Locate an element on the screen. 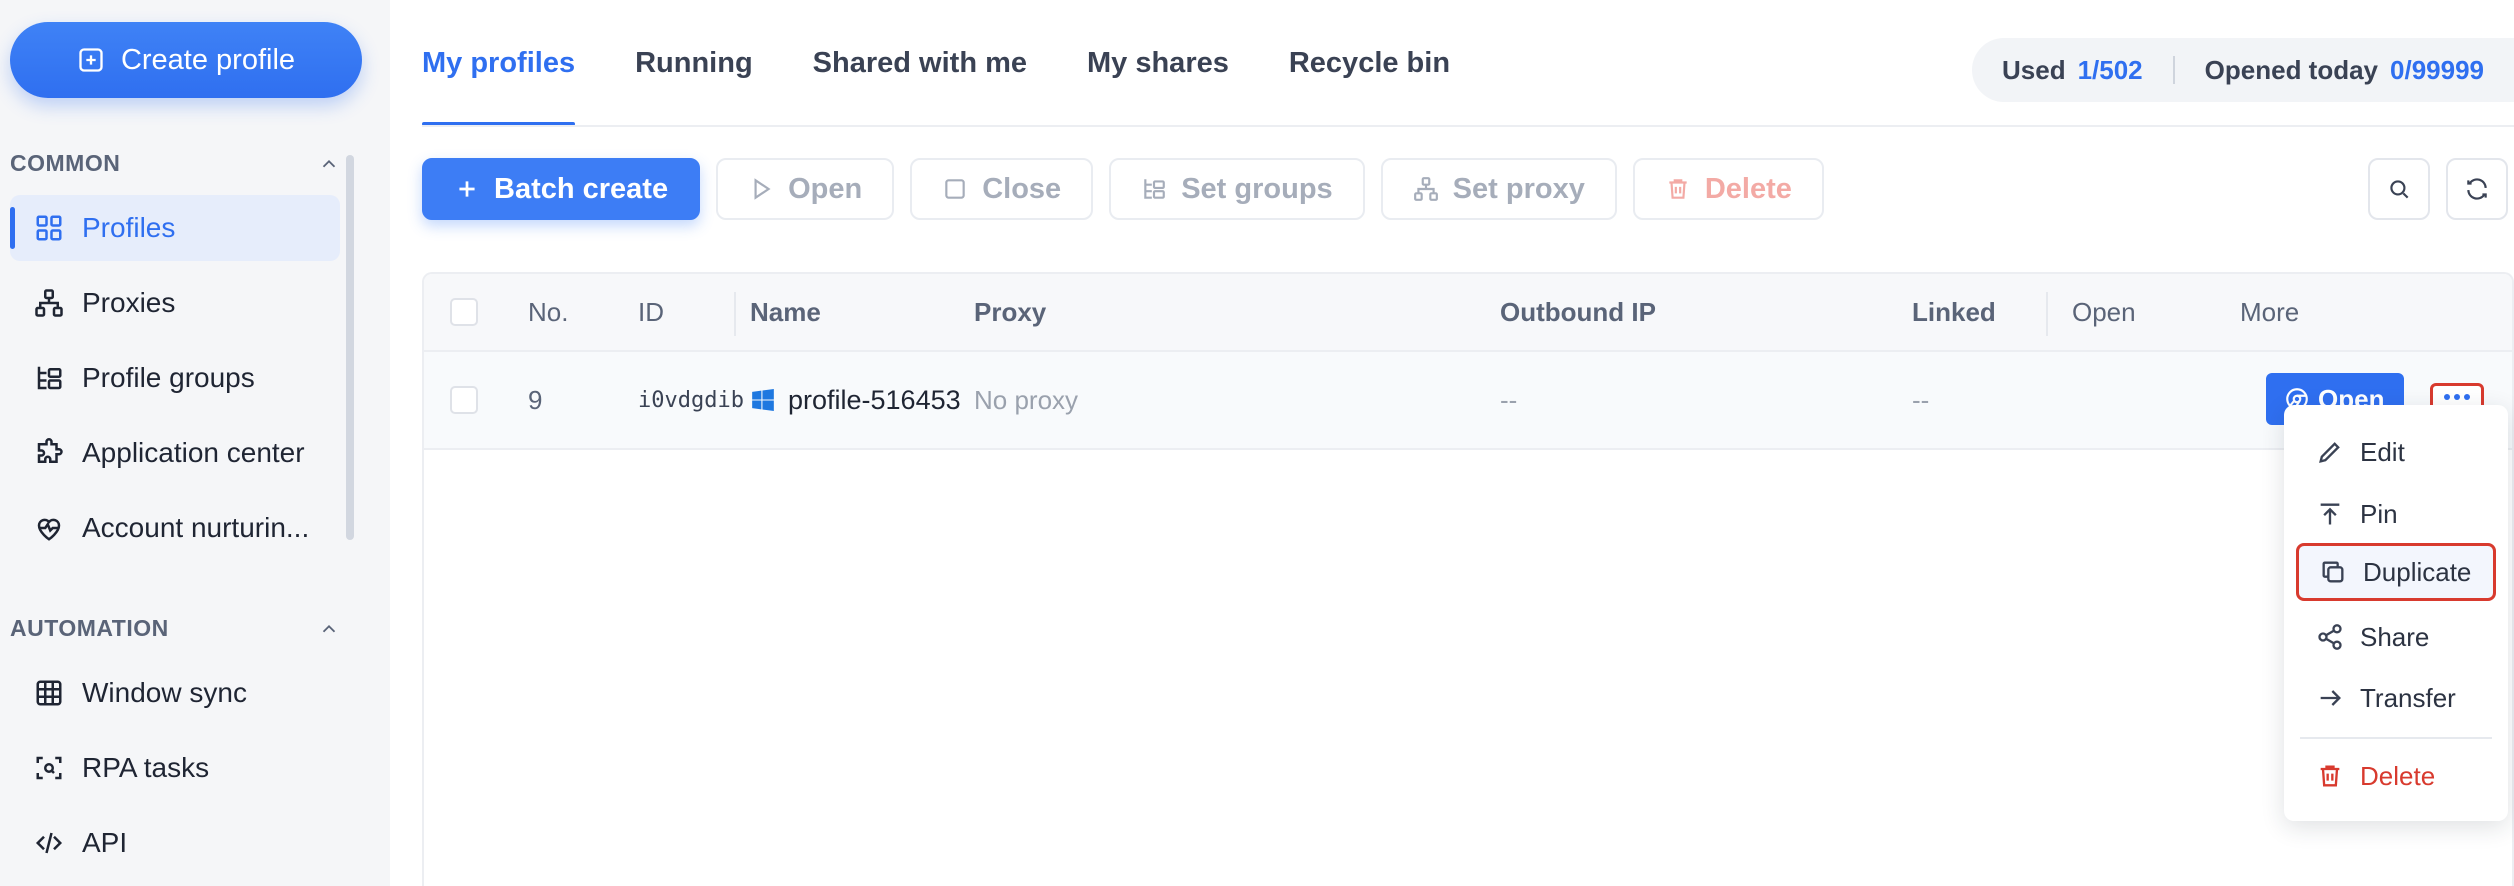  usage-counter: Used 1/502 Opened today 0/99999 is located at coordinates (2243, 70).